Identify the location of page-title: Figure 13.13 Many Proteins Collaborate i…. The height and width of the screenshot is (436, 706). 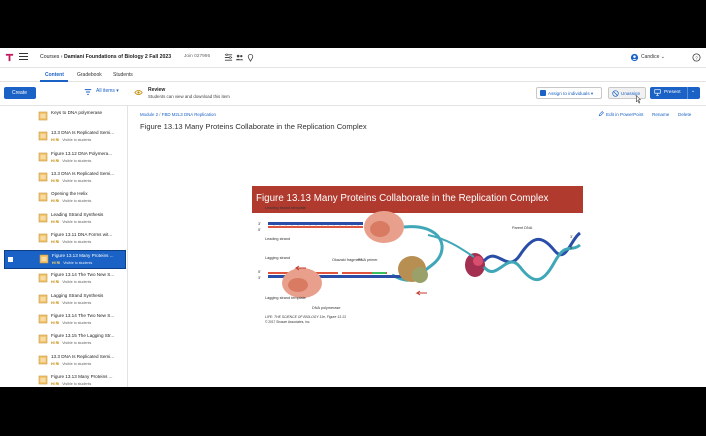
(253, 126).